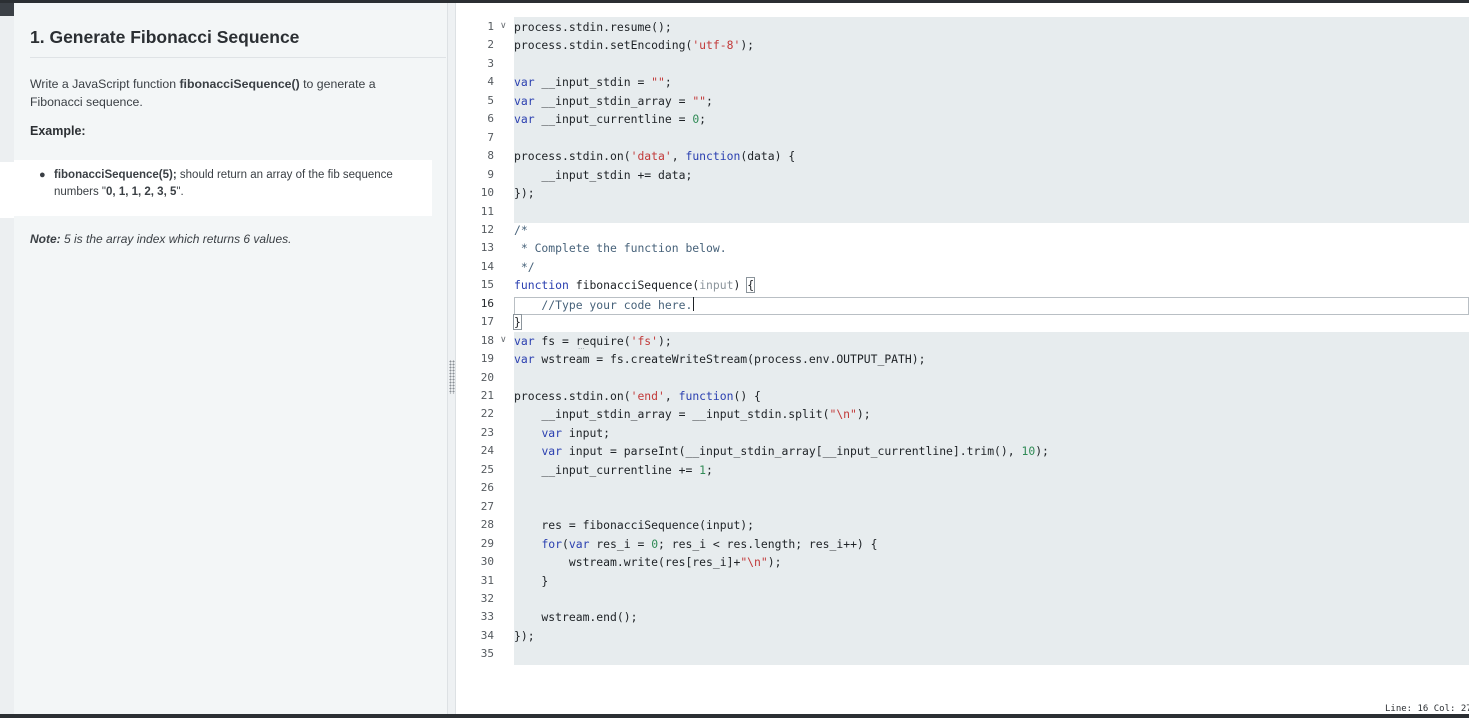 The image size is (1469, 718). What do you see at coordinates (603, 175) in the screenshot?
I see `code-line: __input_stdin += data;` at bounding box center [603, 175].